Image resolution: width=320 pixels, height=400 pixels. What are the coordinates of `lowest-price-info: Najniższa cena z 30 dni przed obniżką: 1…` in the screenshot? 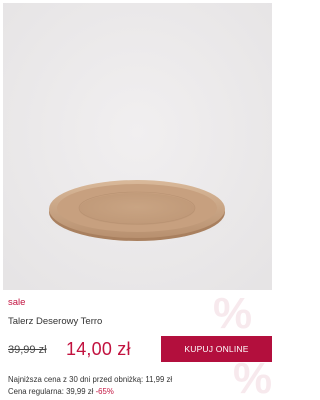 It's located at (90, 379).